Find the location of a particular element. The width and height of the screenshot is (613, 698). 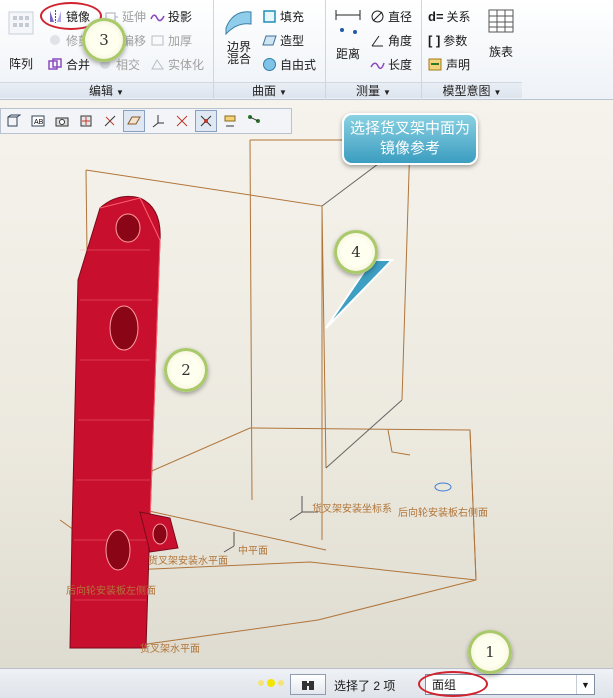

style-button: 造型 is located at coordinates (283, 40).